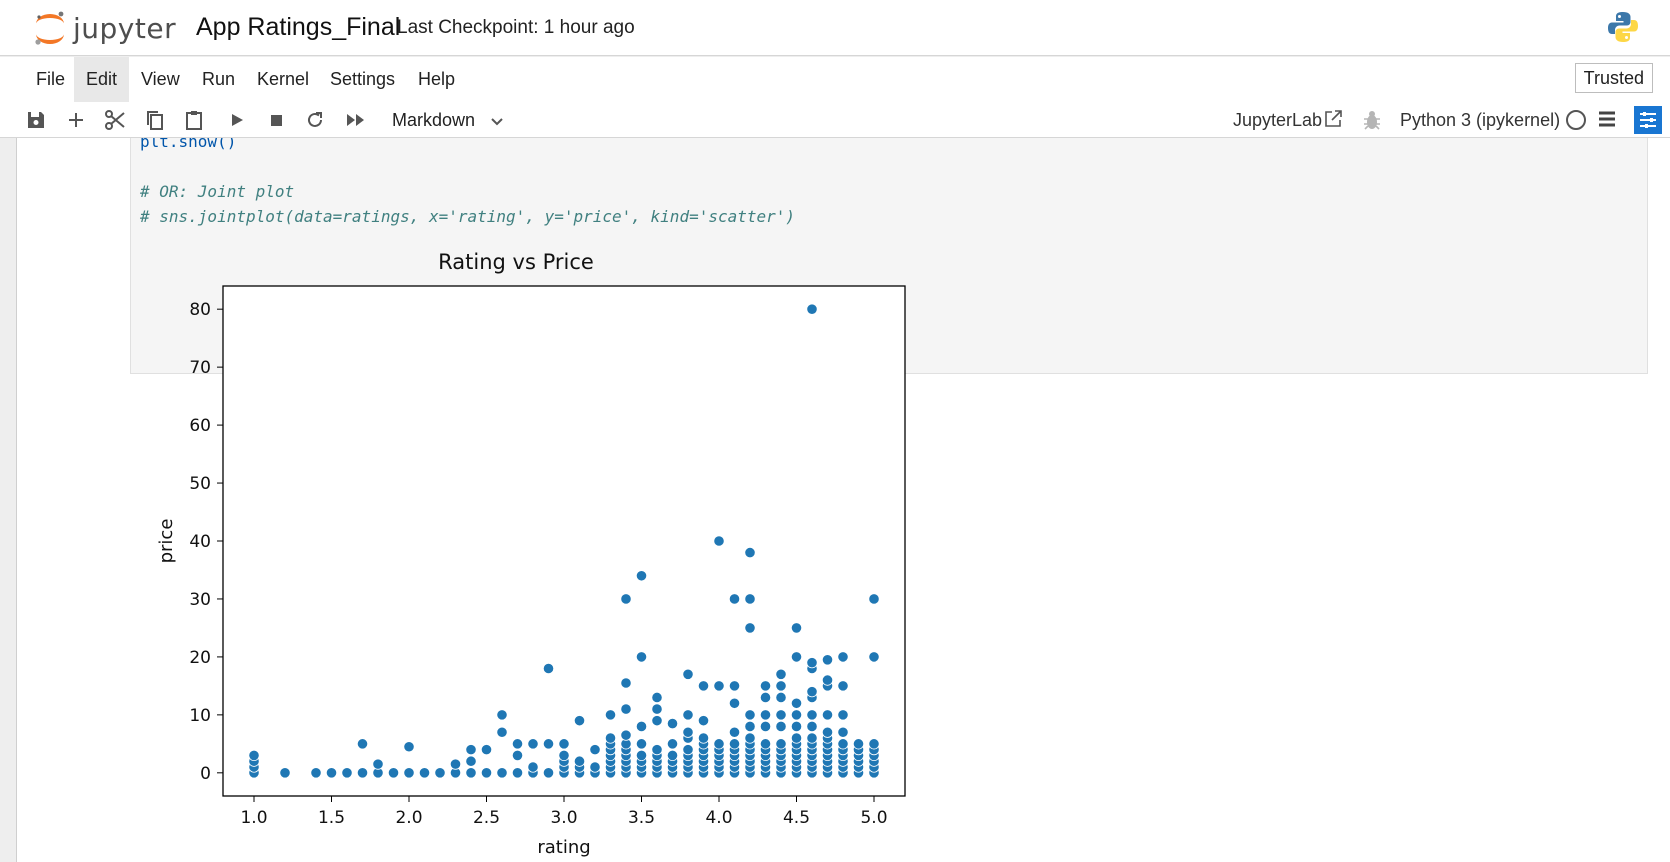 The image size is (1670, 862). I want to click on jupyter-logo: jupyter, so click(104, 28).